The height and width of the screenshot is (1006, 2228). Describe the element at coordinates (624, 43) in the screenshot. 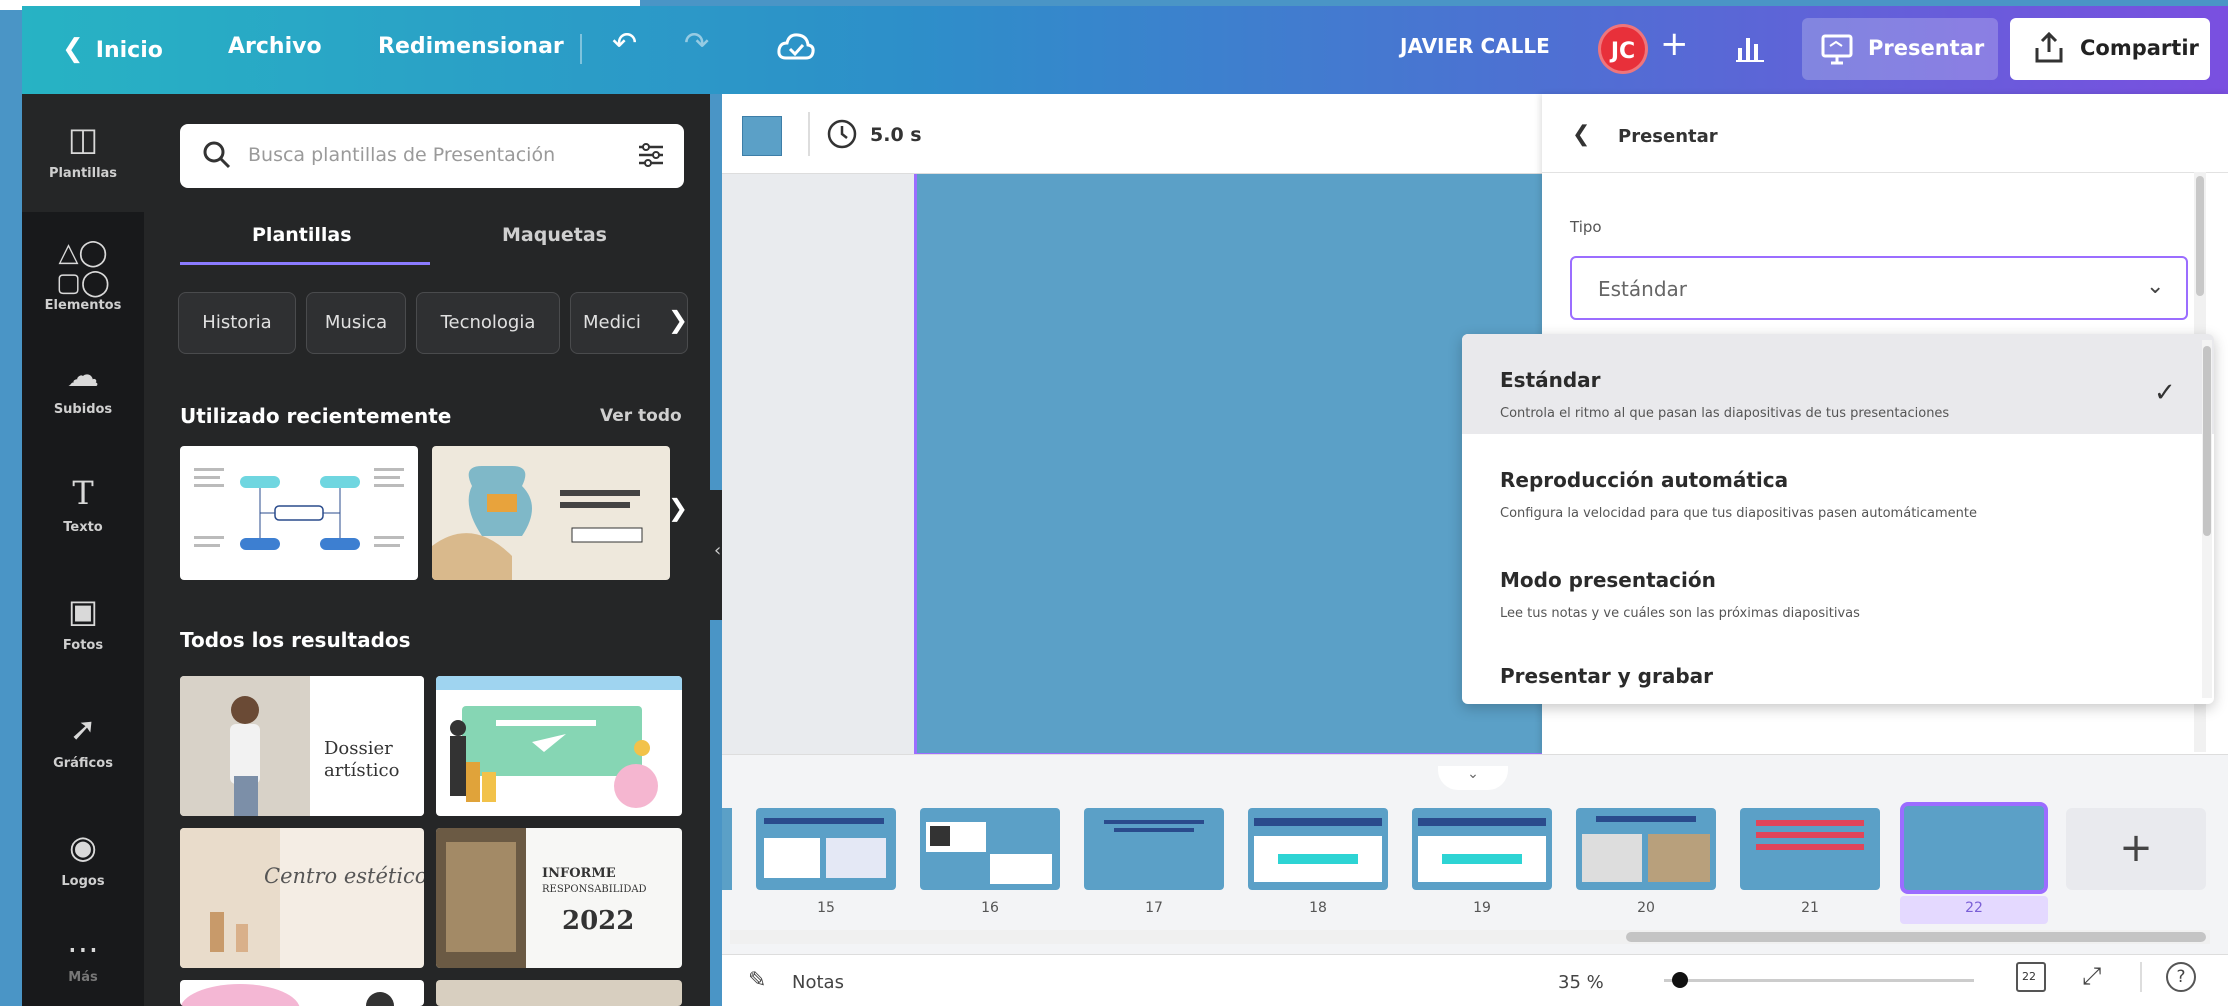

I see `undo-icon: ↶` at that location.